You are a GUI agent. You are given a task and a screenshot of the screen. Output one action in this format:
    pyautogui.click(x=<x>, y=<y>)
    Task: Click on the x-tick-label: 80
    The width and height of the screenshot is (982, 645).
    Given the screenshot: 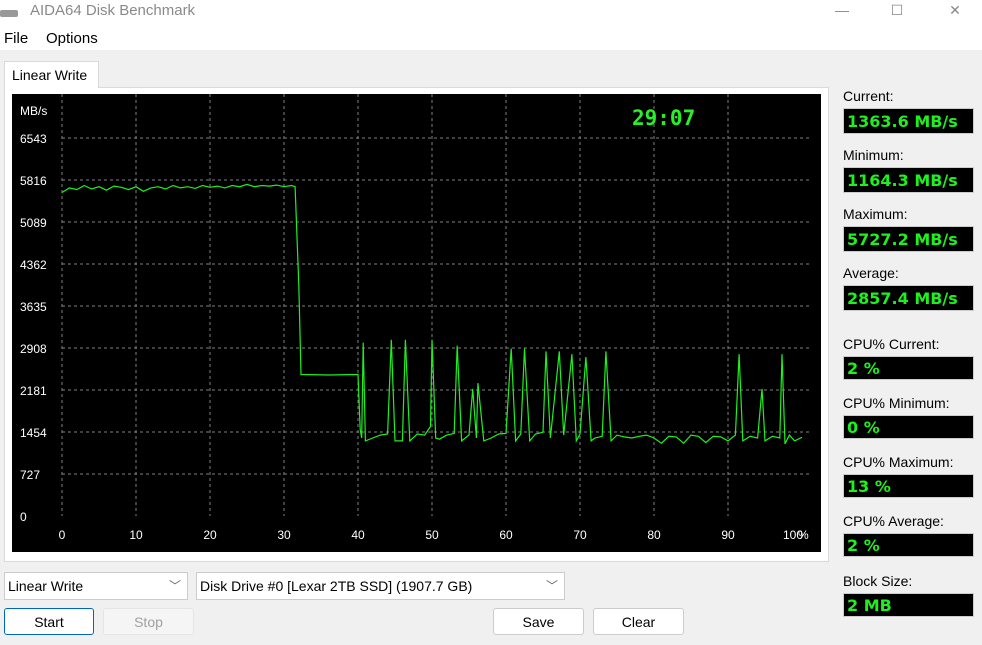 What is the action you would take?
    pyautogui.click(x=654, y=535)
    